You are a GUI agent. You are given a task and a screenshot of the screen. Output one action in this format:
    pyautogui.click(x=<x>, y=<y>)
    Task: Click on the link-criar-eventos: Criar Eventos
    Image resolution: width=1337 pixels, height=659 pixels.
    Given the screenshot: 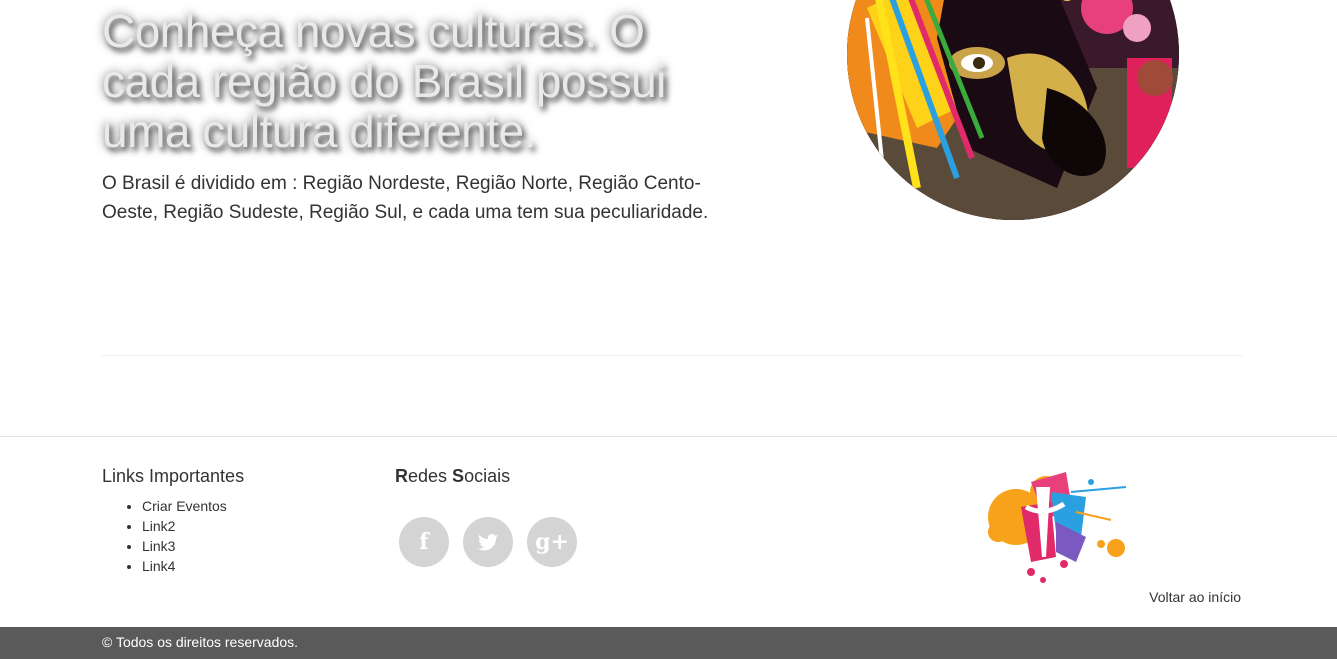 What is the action you would take?
    pyautogui.click(x=184, y=506)
    